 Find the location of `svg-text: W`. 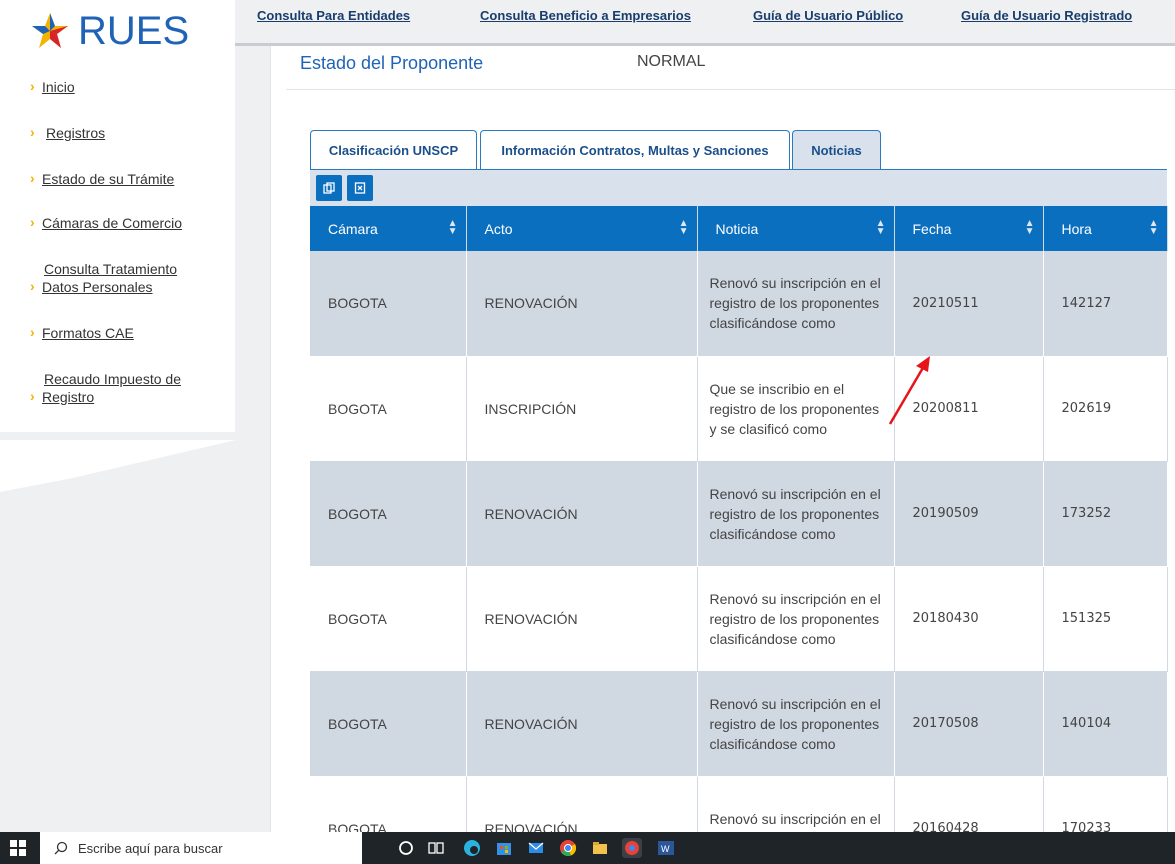

svg-text: W is located at coordinates (665, 849).